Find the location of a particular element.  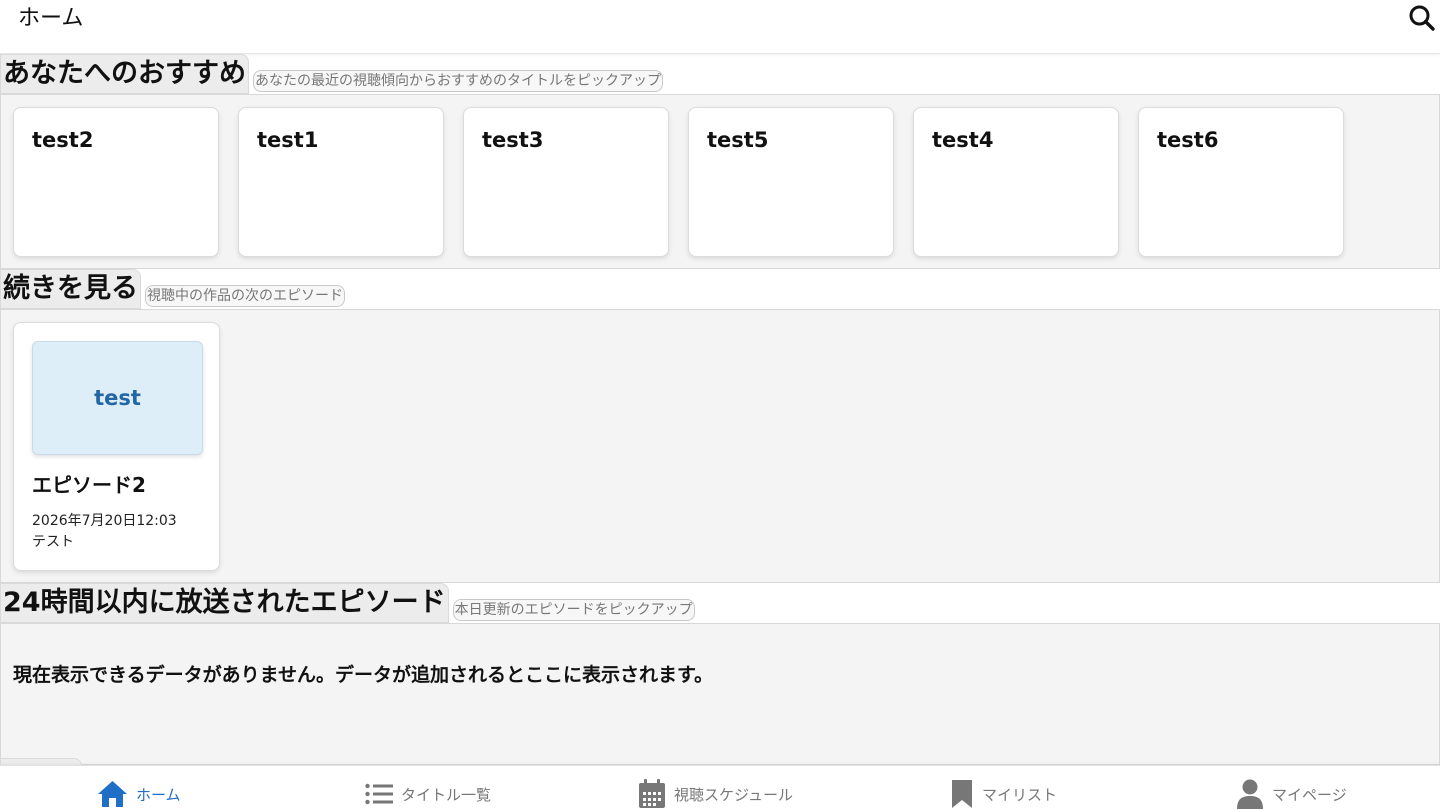

recommend-section-subtitle: あなたの最近の視聴傾向からおすすめのタイトルをピックアップ is located at coordinates (458, 81).